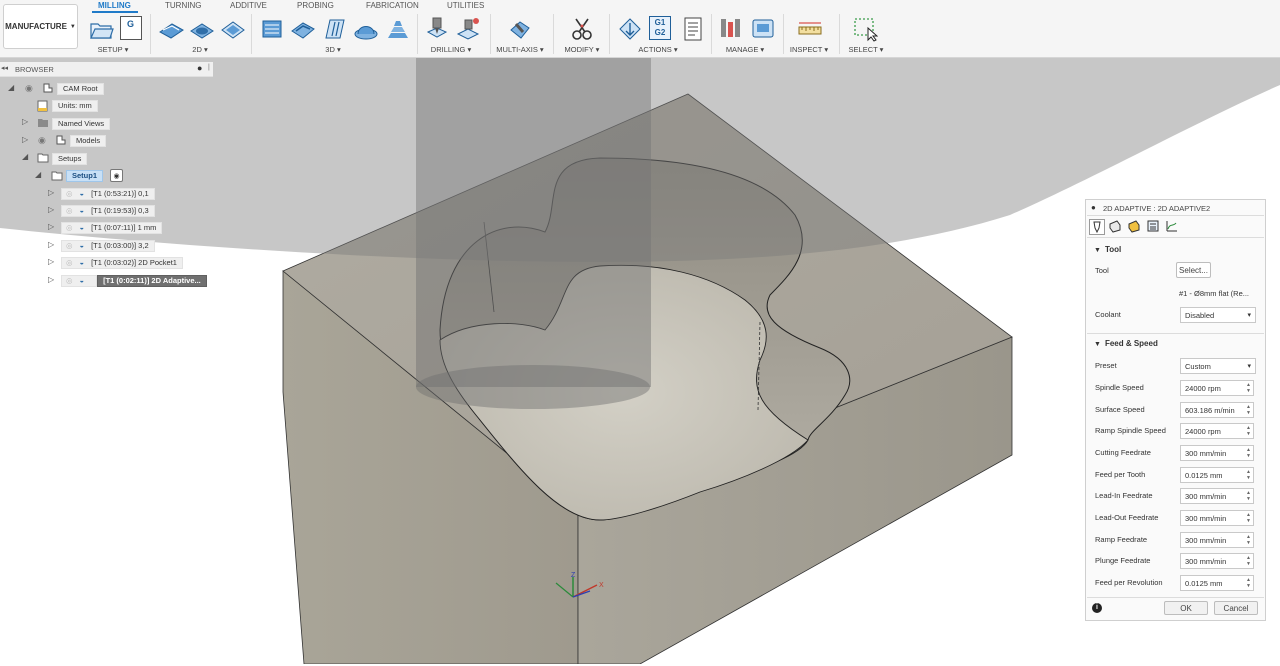 The height and width of the screenshot is (666, 1280). I want to click on post-process-icon: G1 G2, so click(660, 28).